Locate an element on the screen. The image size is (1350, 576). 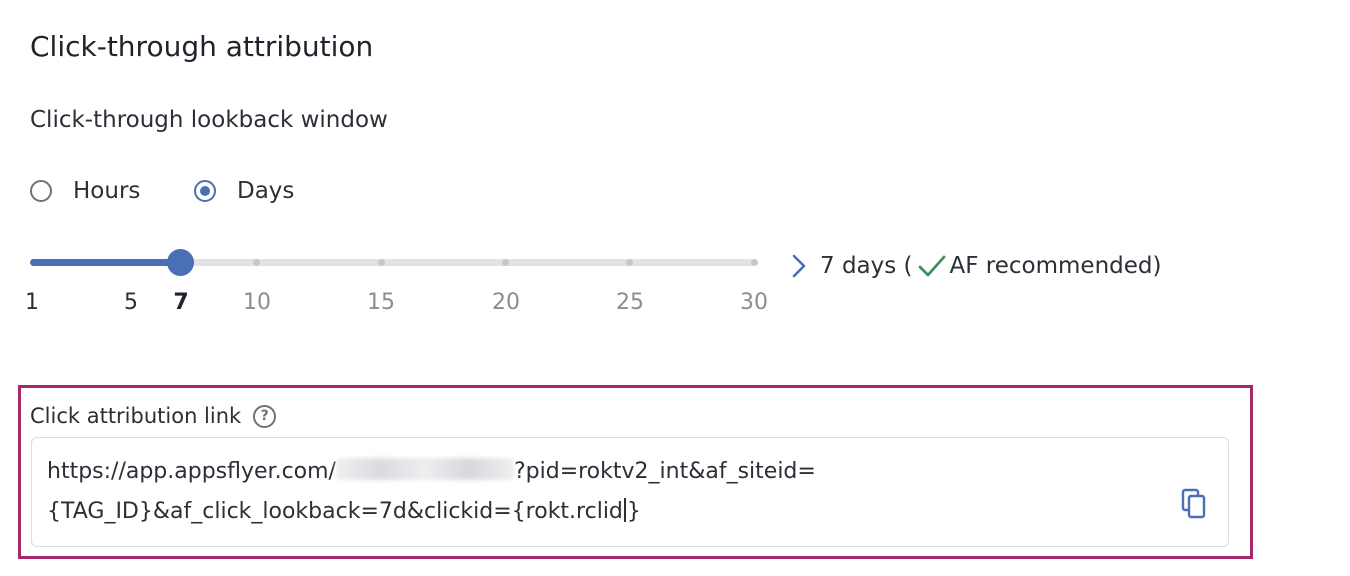
attribution-link-label-text: Click attribution link is located at coordinates (136, 416).